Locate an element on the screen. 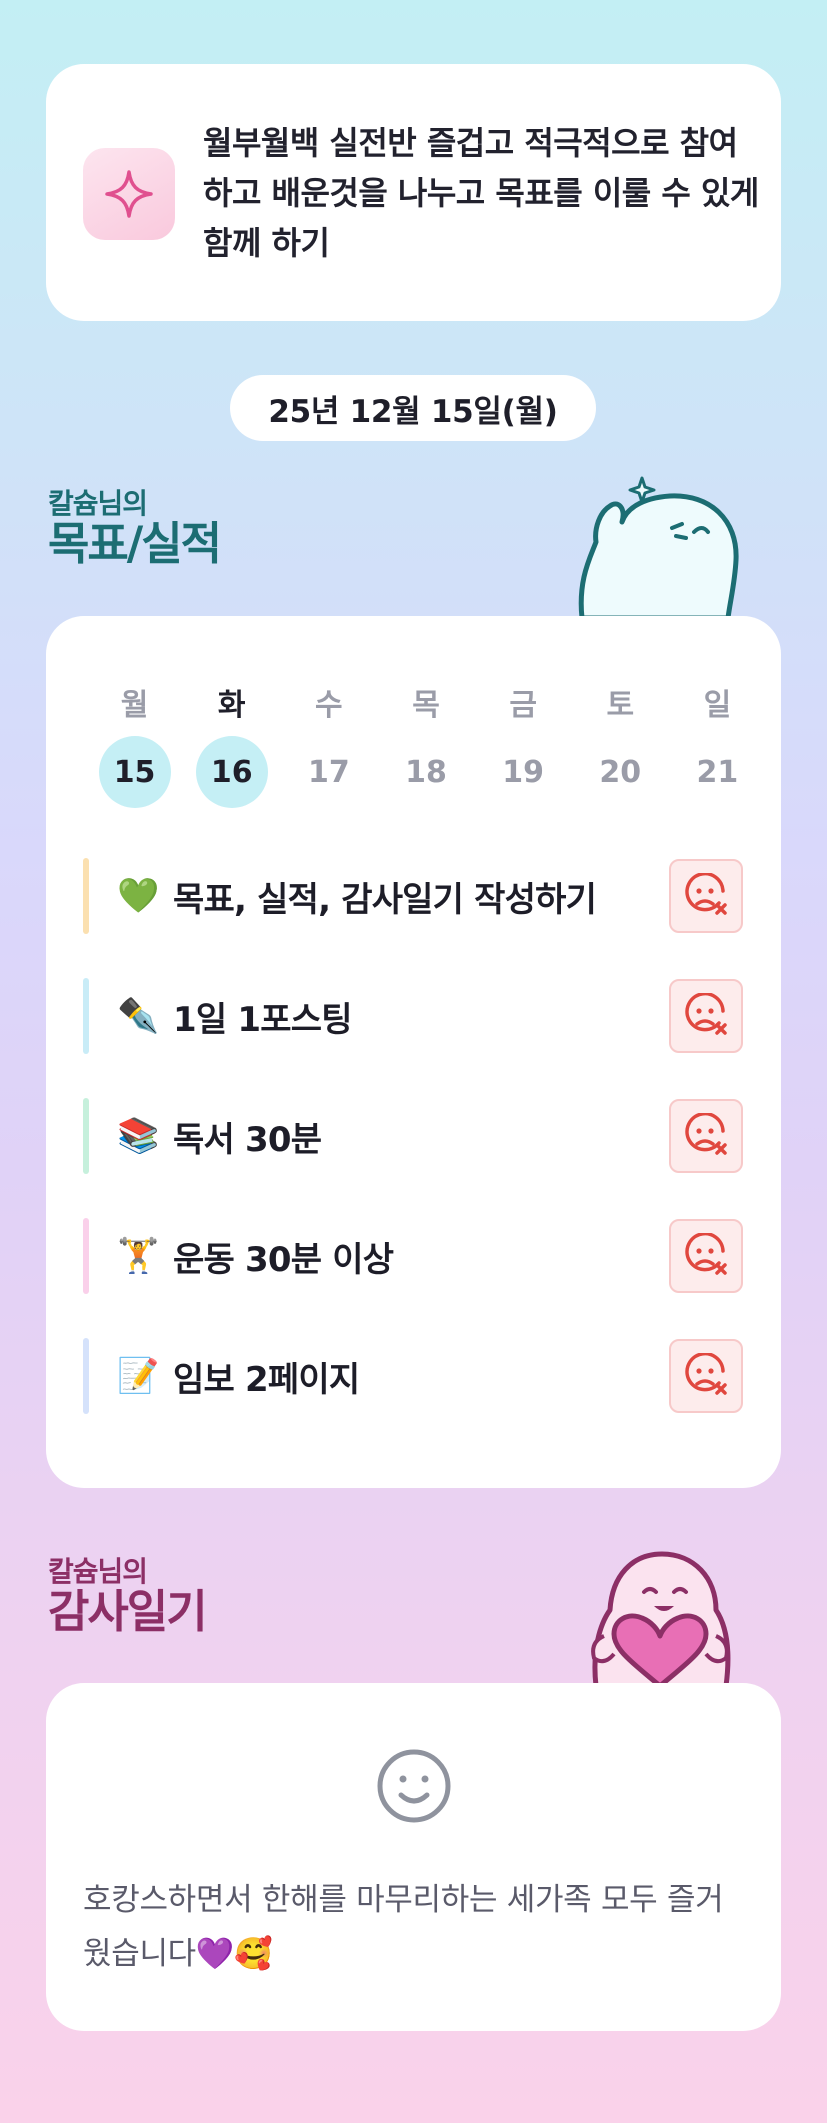 This screenshot has height=2123, width=827. weekday-label: 토 is located at coordinates (620, 705).